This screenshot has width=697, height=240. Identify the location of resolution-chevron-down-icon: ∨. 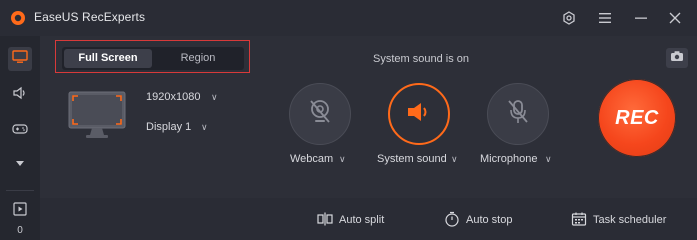
(214, 97).